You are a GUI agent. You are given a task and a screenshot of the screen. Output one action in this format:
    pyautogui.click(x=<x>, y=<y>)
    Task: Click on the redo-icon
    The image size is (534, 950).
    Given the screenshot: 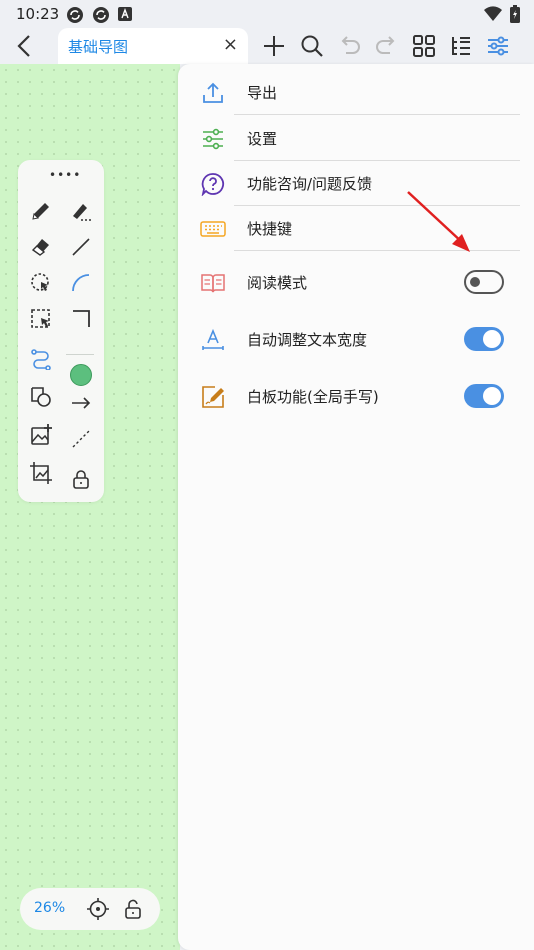 What is the action you would take?
    pyautogui.click(x=385, y=45)
    